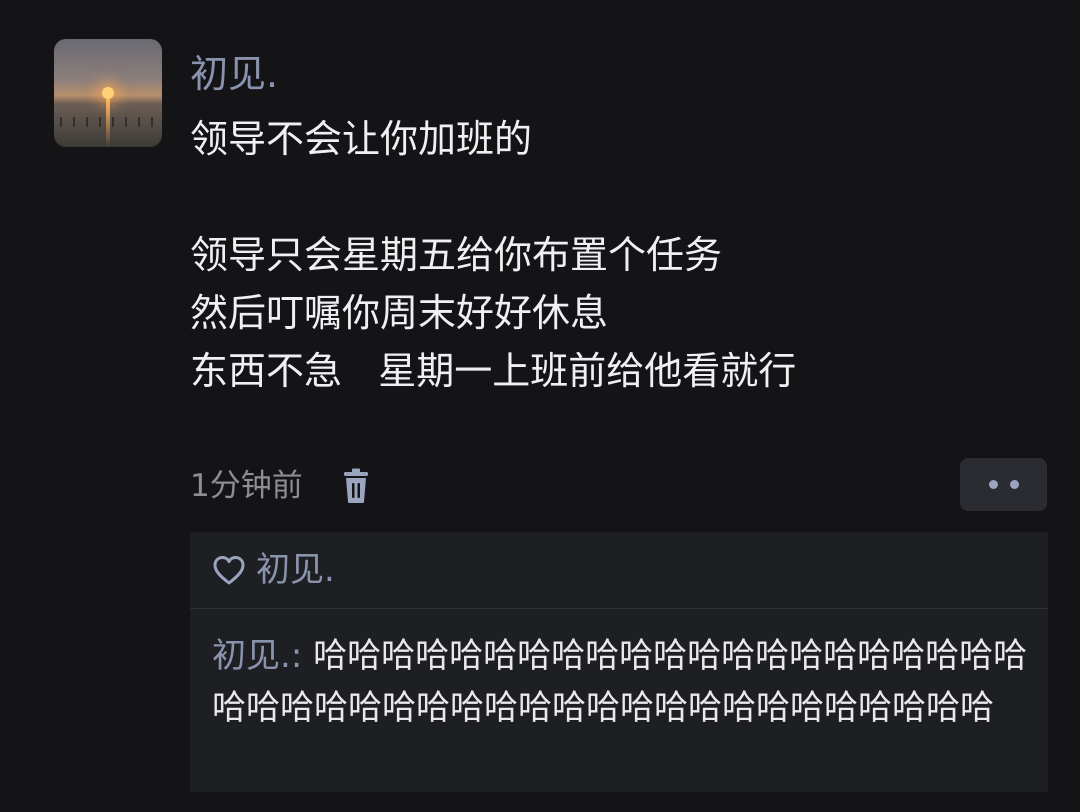 The width and height of the screenshot is (1080, 812). I want to click on more-button, so click(1003, 484).